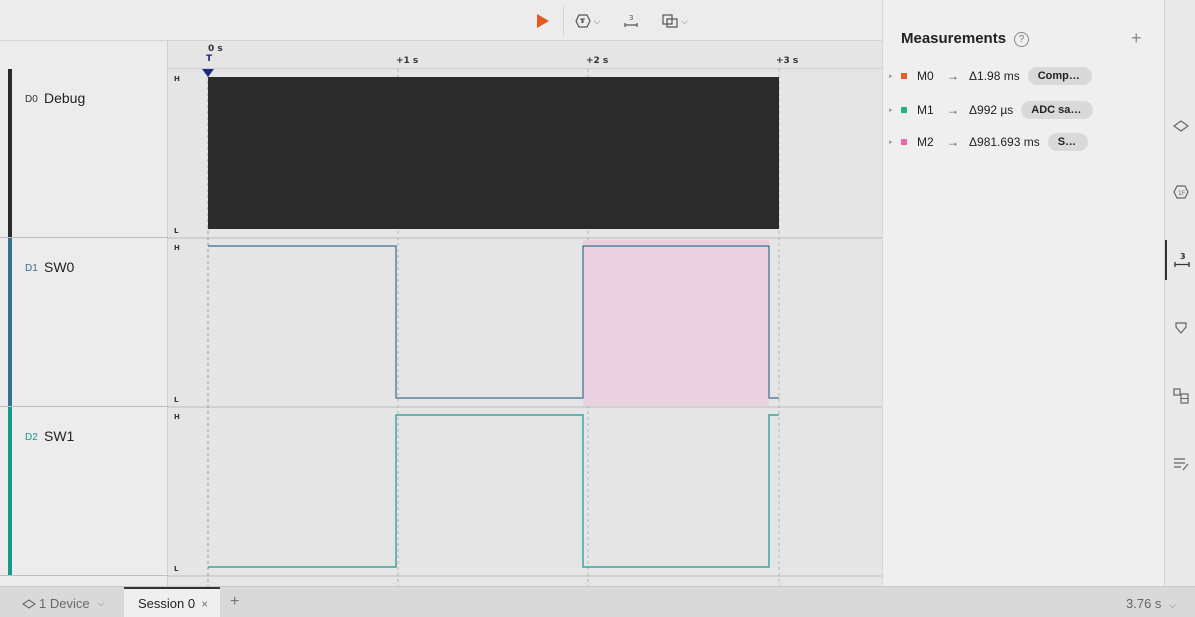 This screenshot has height=617, width=1195. What do you see at coordinates (1136, 38) in the screenshot?
I see `add-measurement-button: +` at bounding box center [1136, 38].